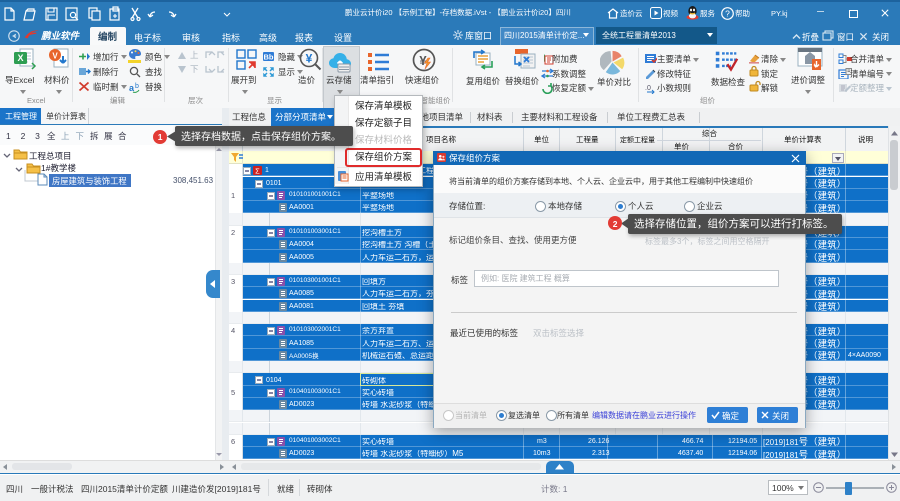  I want to click on svg-text: Bb, so click(269, 57).